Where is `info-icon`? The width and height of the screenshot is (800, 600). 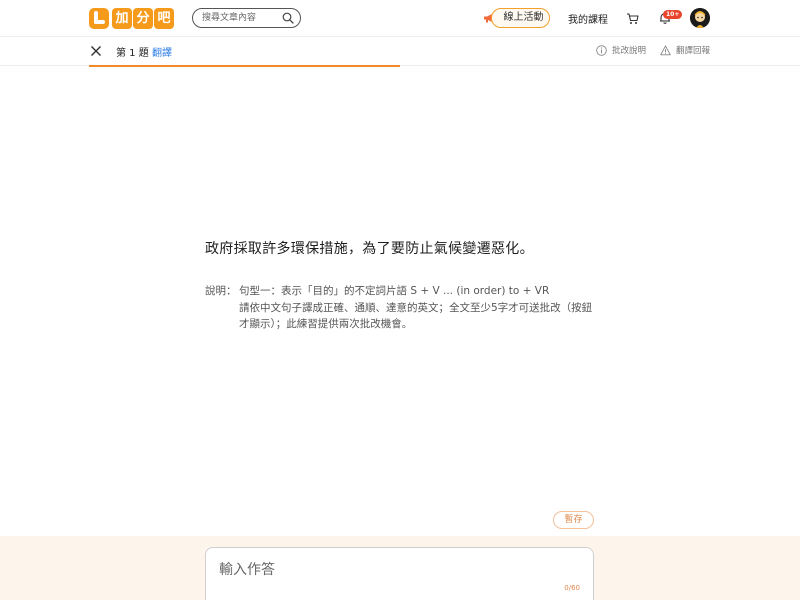
info-icon is located at coordinates (601, 50).